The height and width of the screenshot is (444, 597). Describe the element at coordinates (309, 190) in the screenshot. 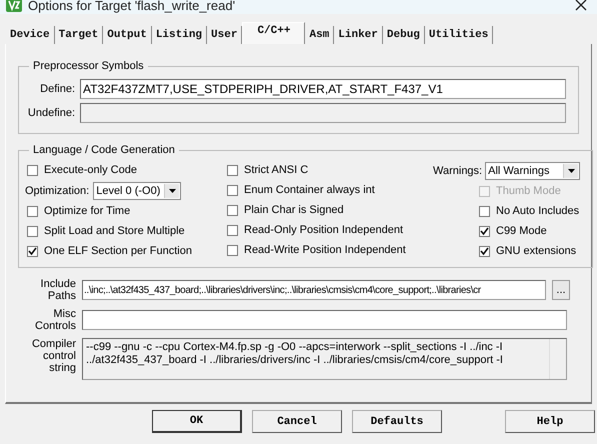

I see `checkbox-label: Enum Container always int` at that location.